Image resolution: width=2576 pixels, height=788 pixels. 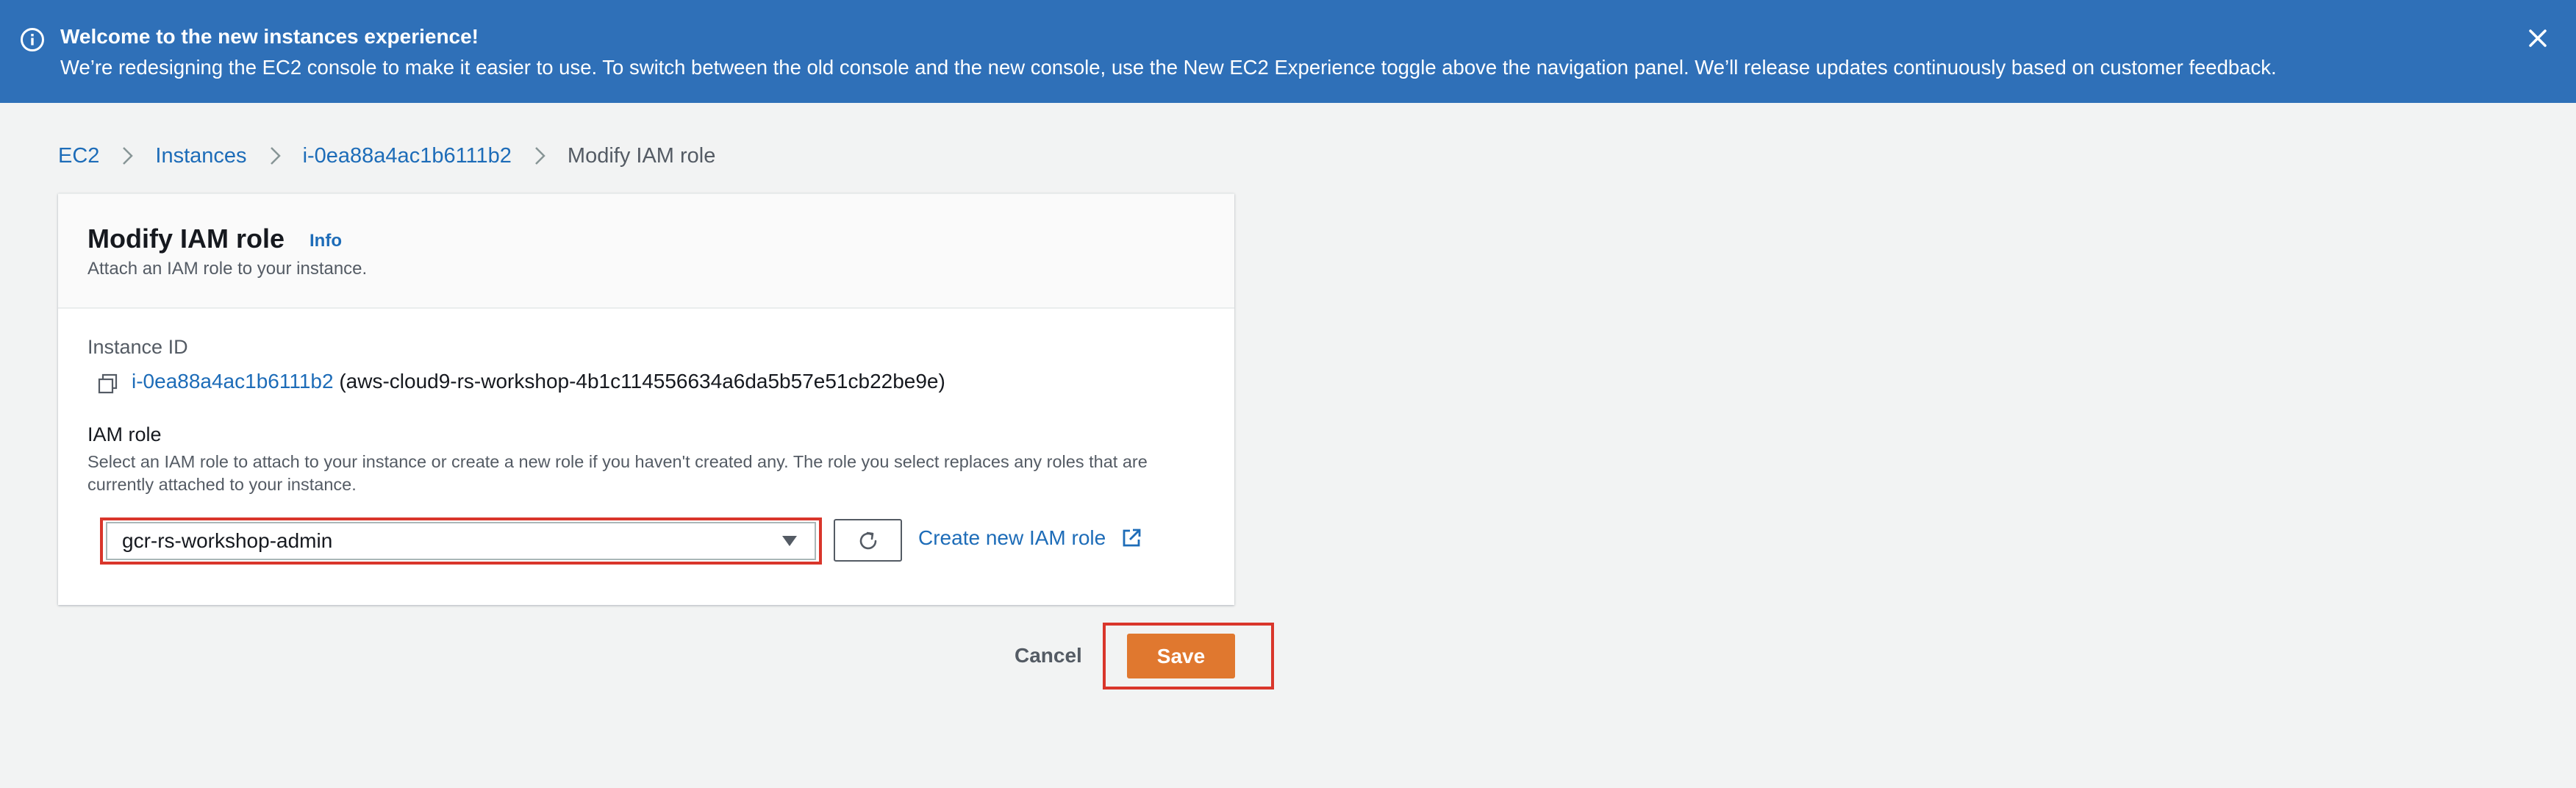 What do you see at coordinates (32, 39) in the screenshot?
I see `info-icon` at bounding box center [32, 39].